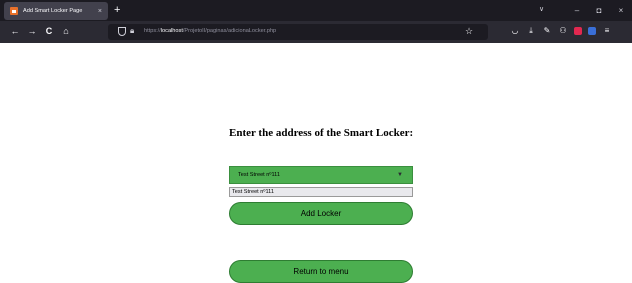 This screenshot has height=283, width=632. What do you see at coordinates (53, 11) in the screenshot?
I see `tab-title: Add Smart Locker Page` at bounding box center [53, 11].